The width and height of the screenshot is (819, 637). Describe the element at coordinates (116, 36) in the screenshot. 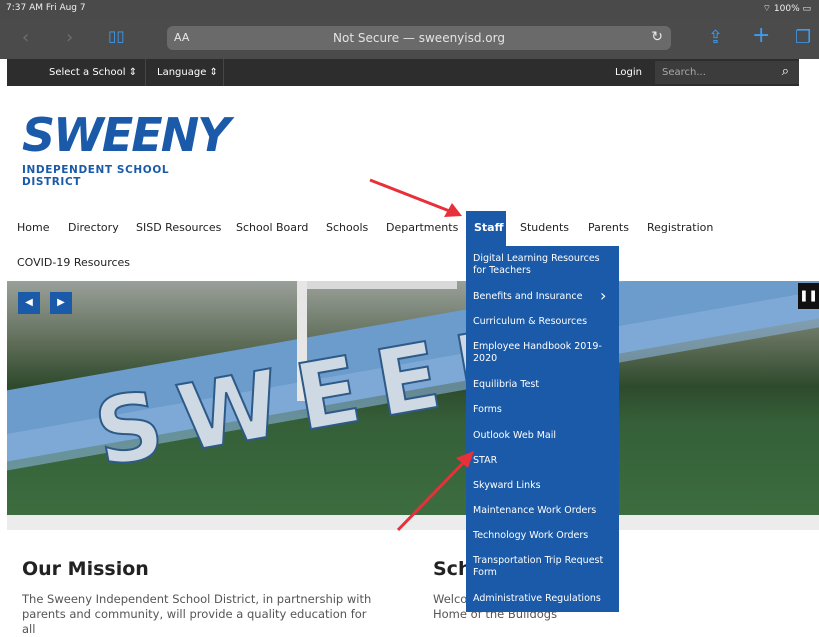

I see `bookmarks-icon: ▯▯` at that location.